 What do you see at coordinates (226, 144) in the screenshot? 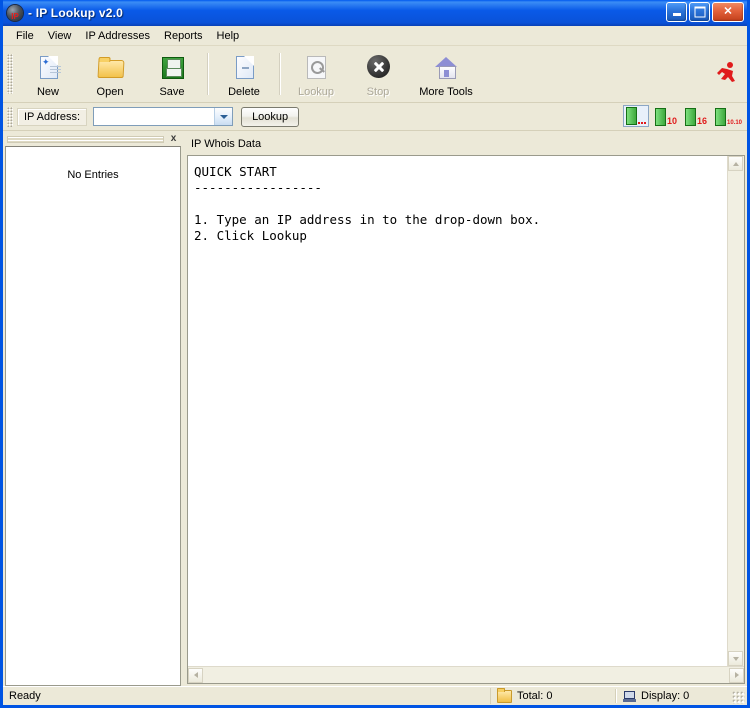
I see `whois-pane-title: IP Whois Data` at bounding box center [226, 144].